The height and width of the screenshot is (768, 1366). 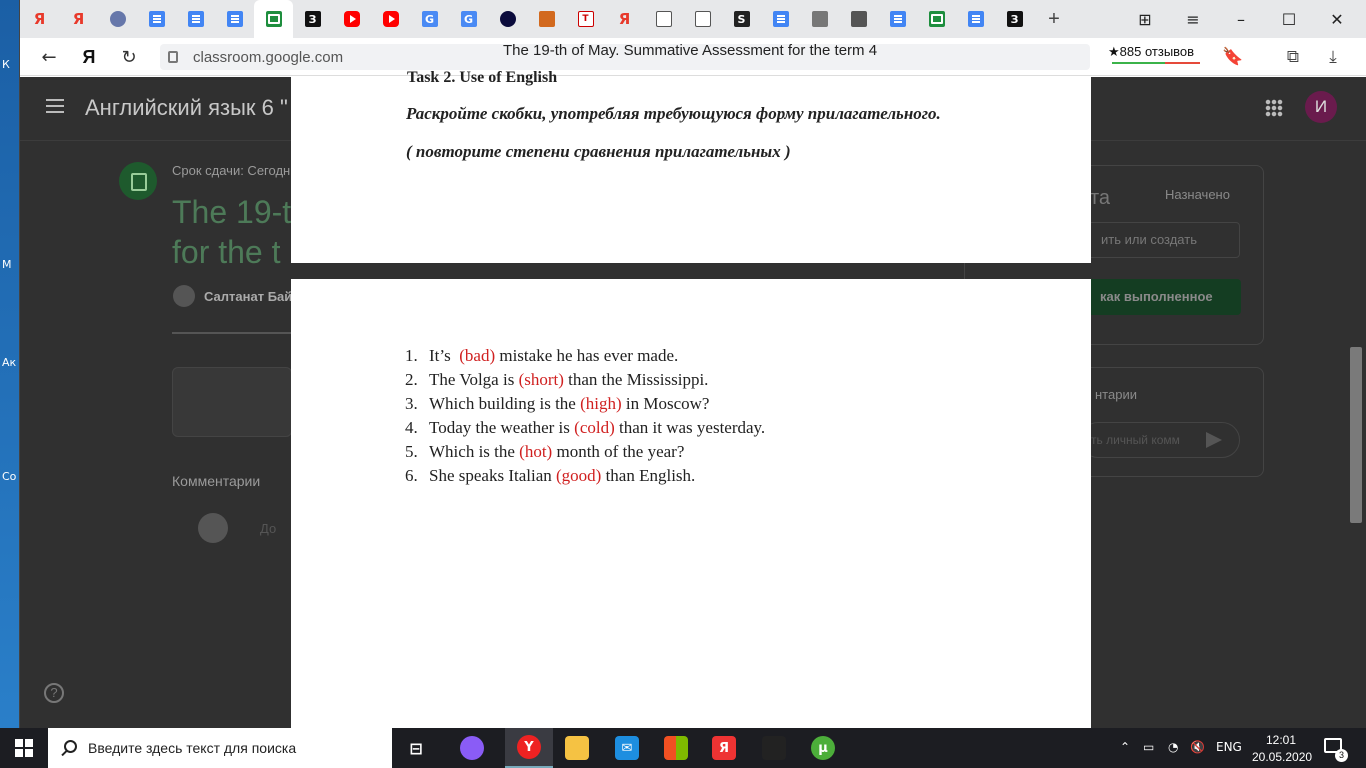 I want to click on author-name: Салтанат Бай, so click(x=248, y=296).